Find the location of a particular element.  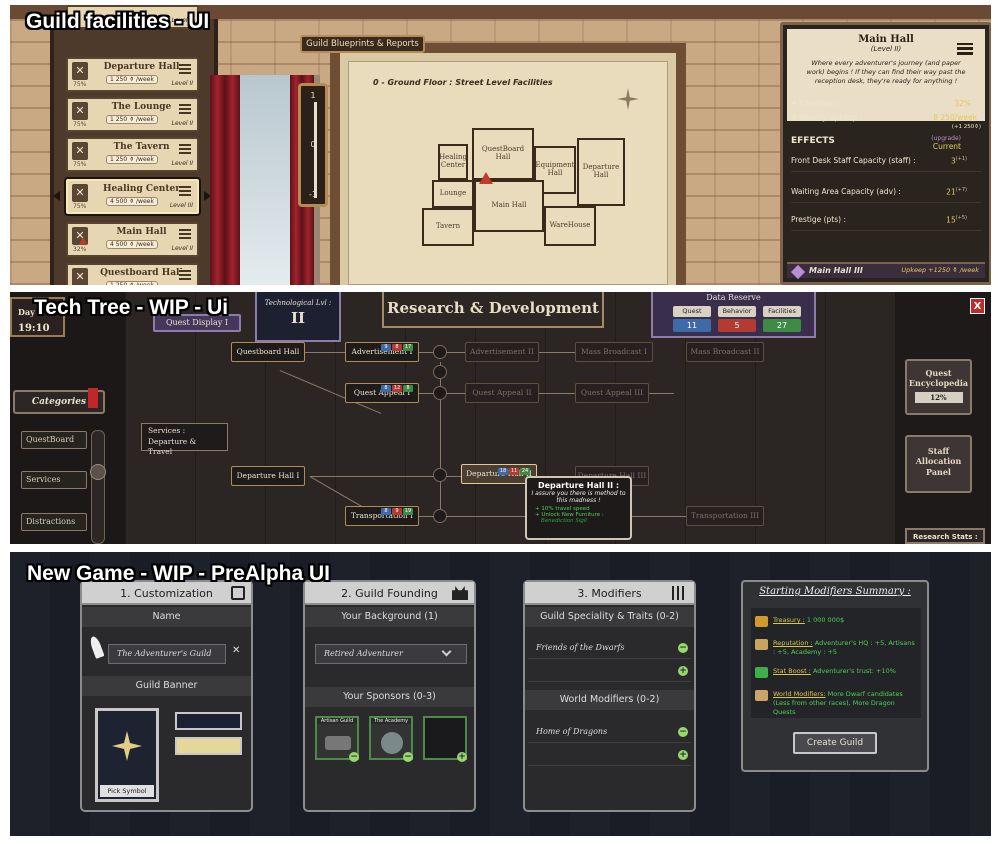

sponsor-label: The Academy is located at coordinates (391, 721).